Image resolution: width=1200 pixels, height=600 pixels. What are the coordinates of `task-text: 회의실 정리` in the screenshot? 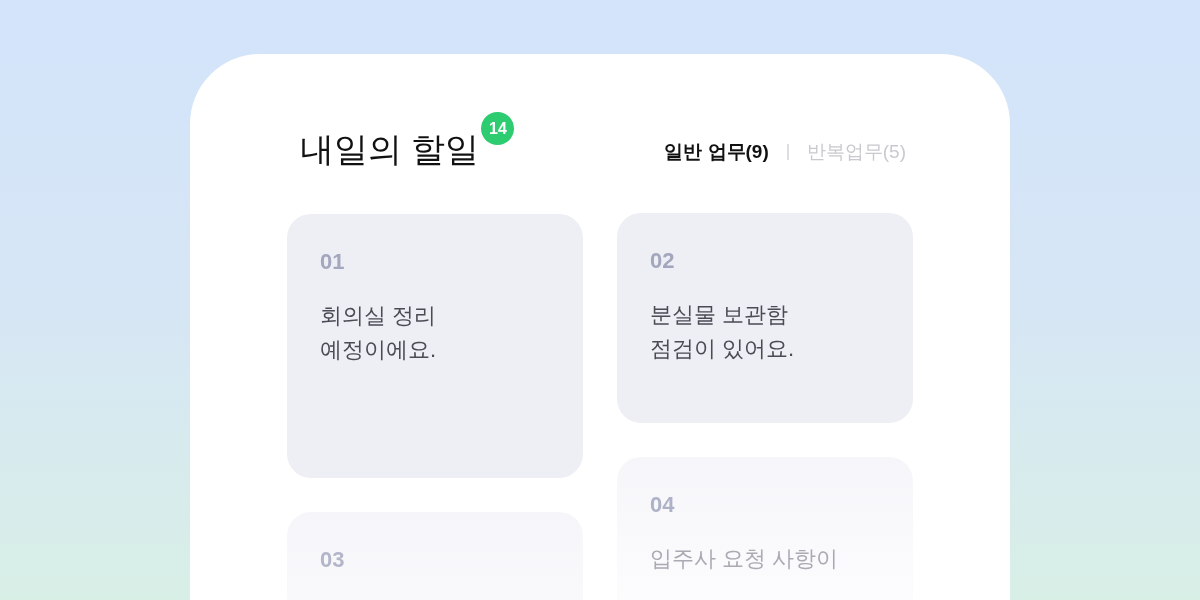 It's located at (379, 316).